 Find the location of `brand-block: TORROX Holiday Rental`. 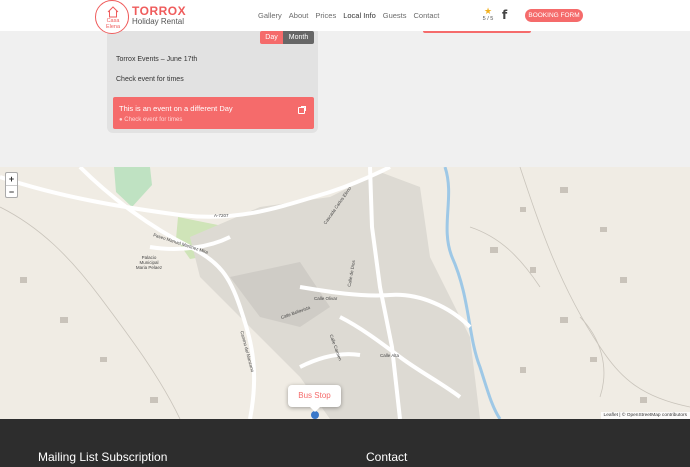

brand-block: TORROX Holiday Rental is located at coordinates (159, 16).